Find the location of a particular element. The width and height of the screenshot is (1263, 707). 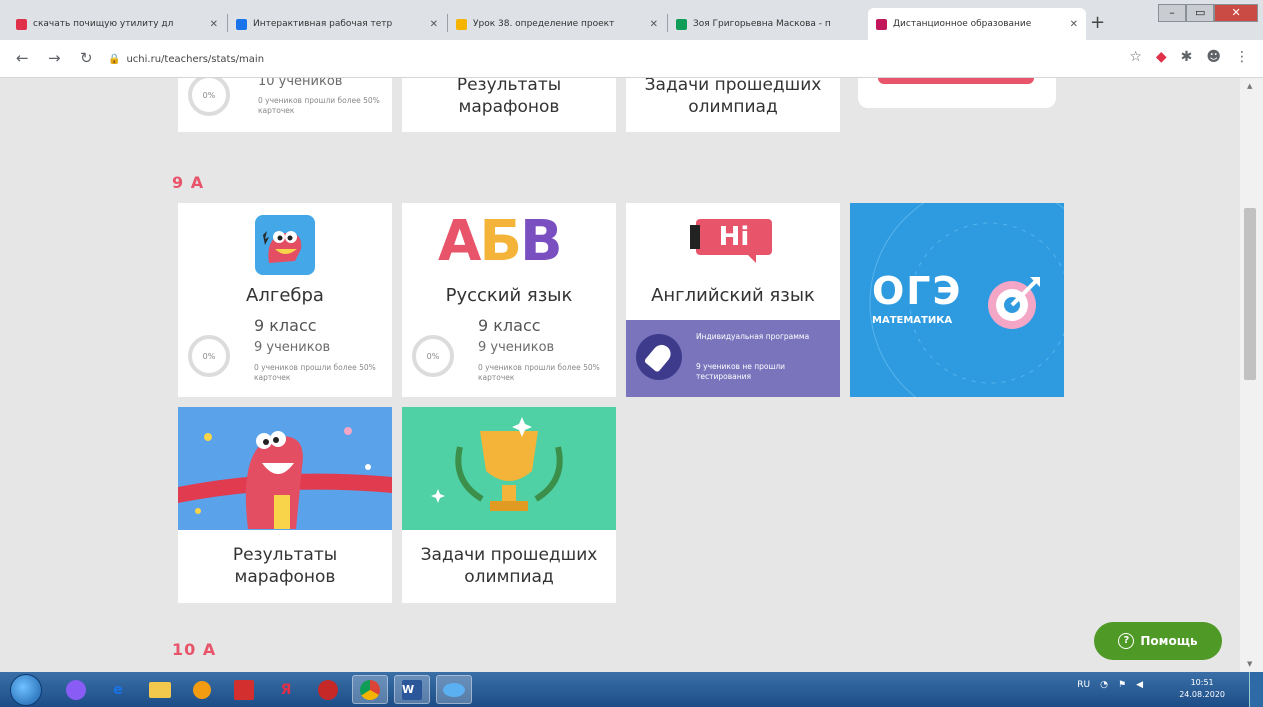

marathons-card-prev: Результаты марафонов is located at coordinates (509, 105).